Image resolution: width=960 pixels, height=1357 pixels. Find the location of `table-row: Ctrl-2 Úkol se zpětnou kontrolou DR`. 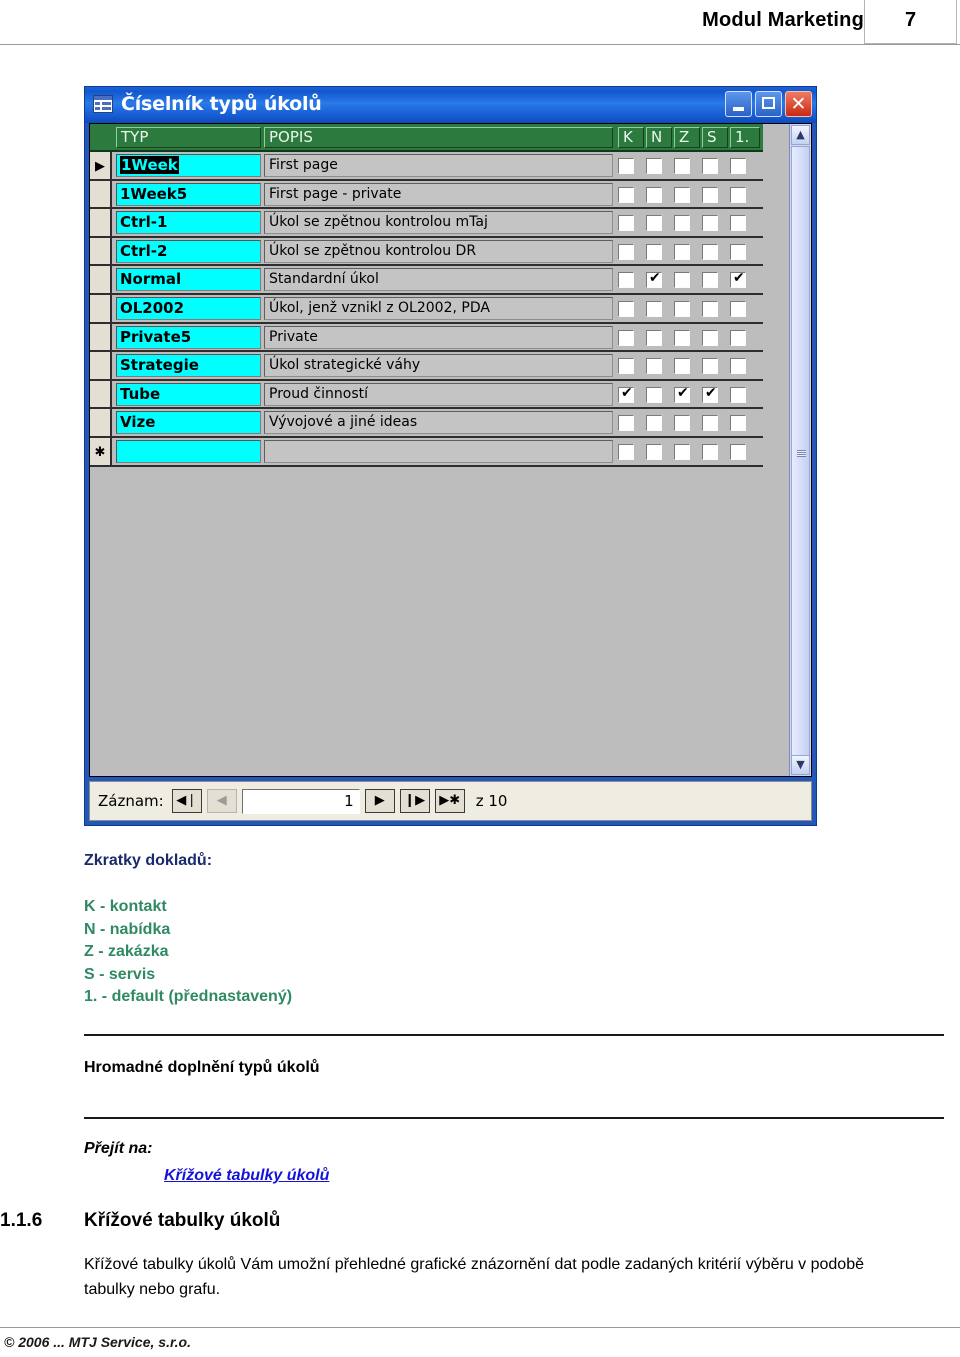

table-row: Ctrl-2 Úkol se zpětnou kontrolou DR is located at coordinates (426, 252).